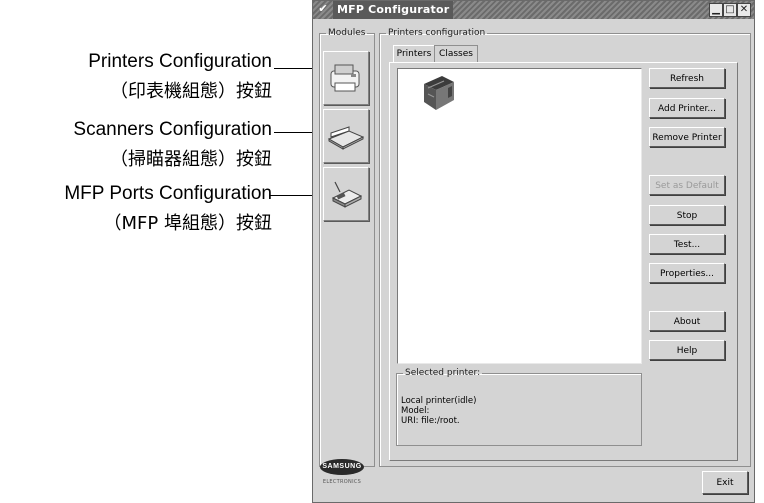 The image size is (764, 503). What do you see at coordinates (187, 223) in the screenshot?
I see `callout-sublabel: （MFP 埠組態）按鈕` at bounding box center [187, 223].